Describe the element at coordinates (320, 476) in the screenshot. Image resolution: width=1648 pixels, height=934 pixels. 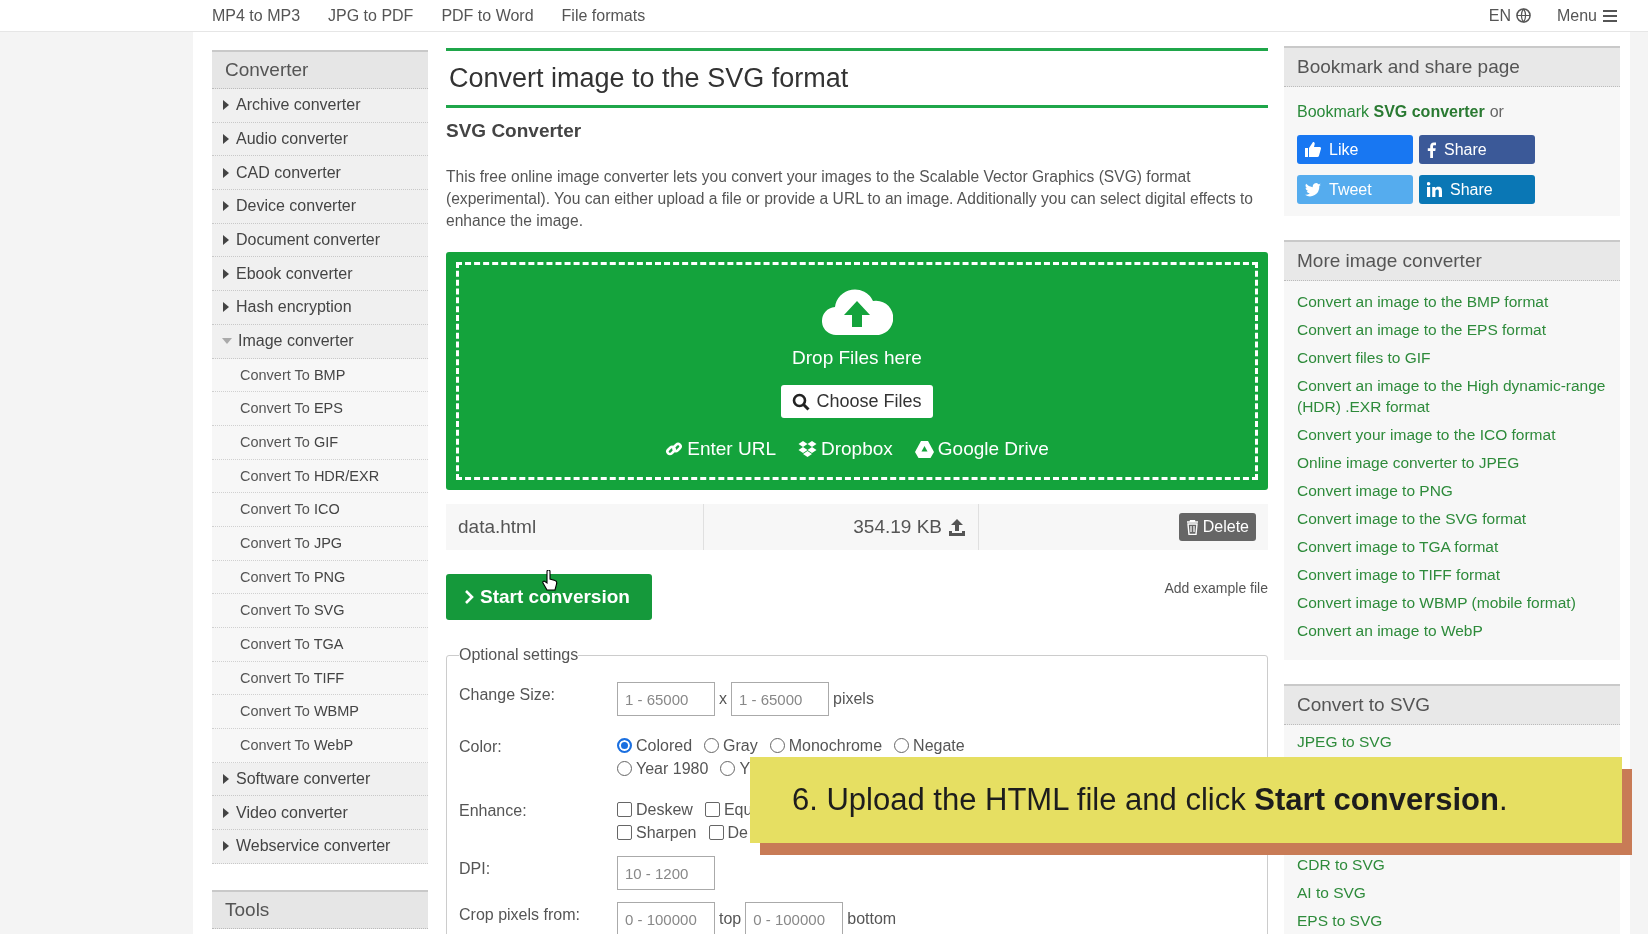
I see `sidebar-subitem: Convert To HDR/EXR` at that location.